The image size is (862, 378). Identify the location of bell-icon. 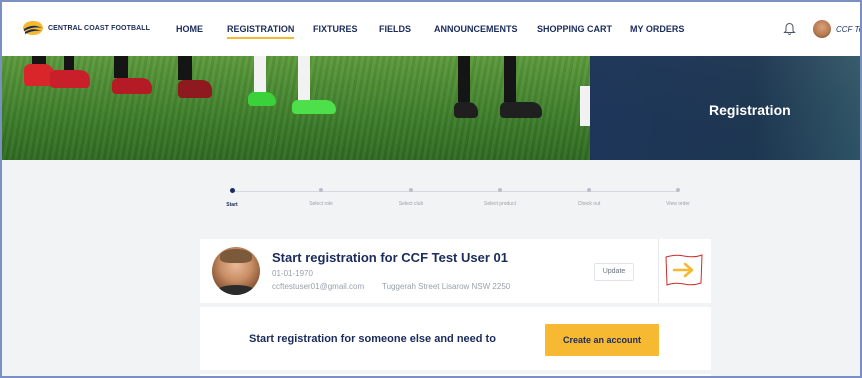
(789, 29).